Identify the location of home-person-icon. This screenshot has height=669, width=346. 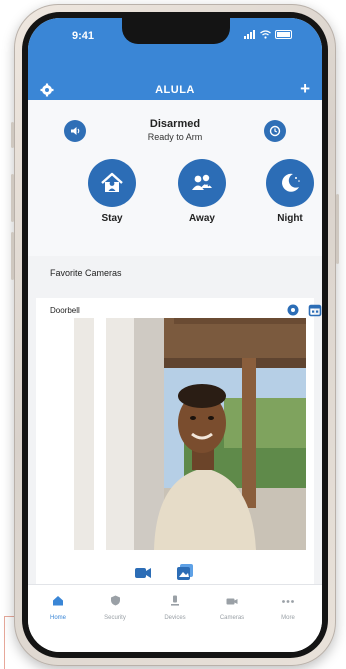
(112, 182).